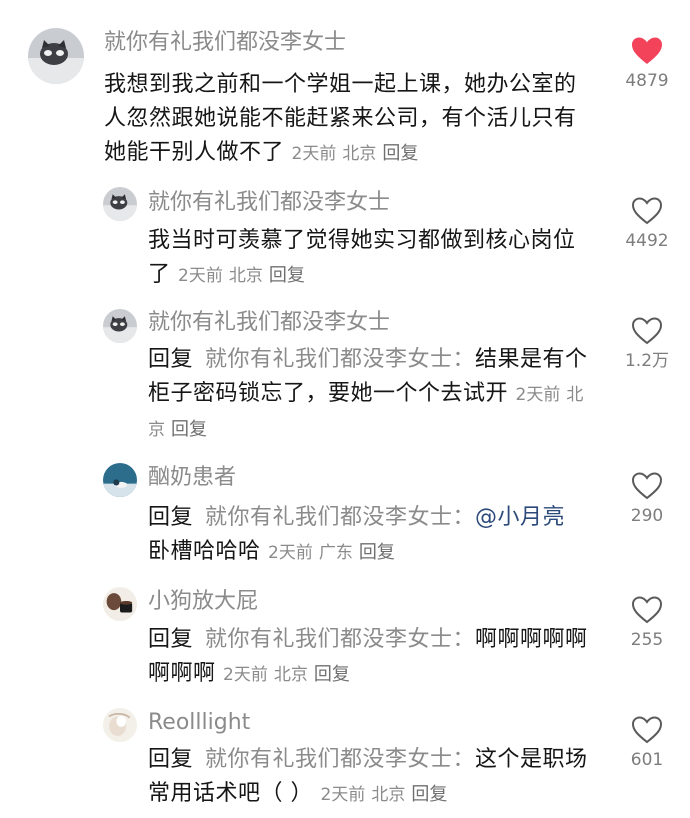  I want to click on like-button: 4492, so click(647, 224).